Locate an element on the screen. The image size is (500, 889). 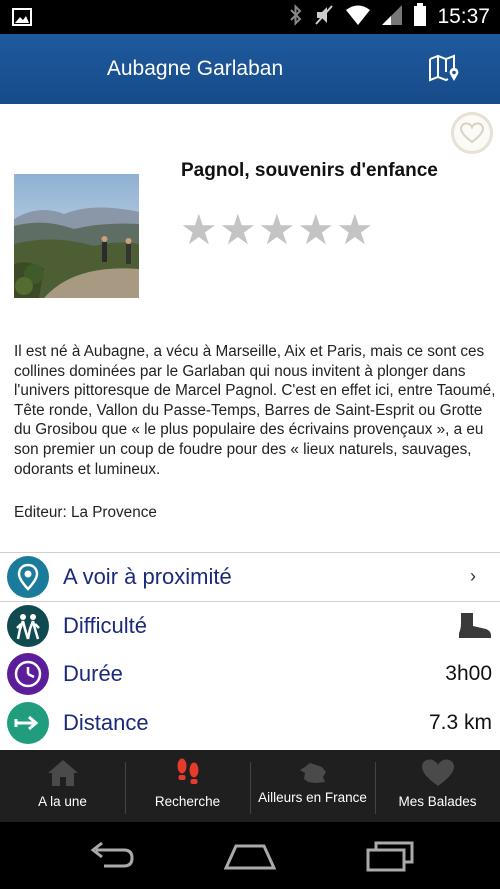
row-label: Difficulté is located at coordinates (105, 625).